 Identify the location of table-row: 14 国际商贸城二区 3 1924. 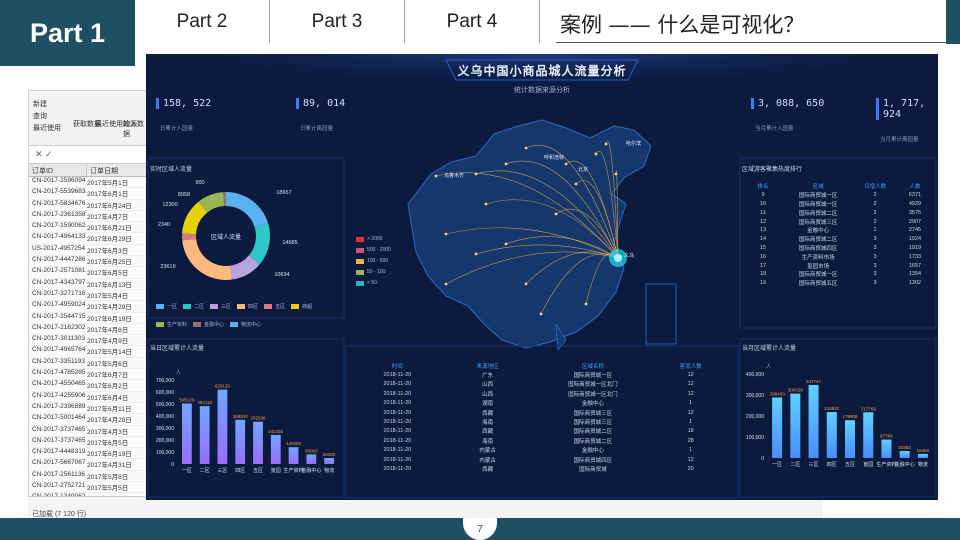
(839, 239).